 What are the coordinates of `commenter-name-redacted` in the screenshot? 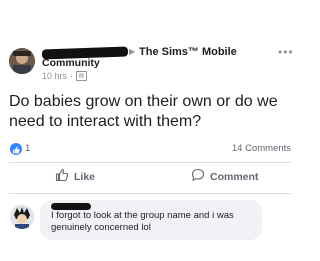 It's located at (71, 206).